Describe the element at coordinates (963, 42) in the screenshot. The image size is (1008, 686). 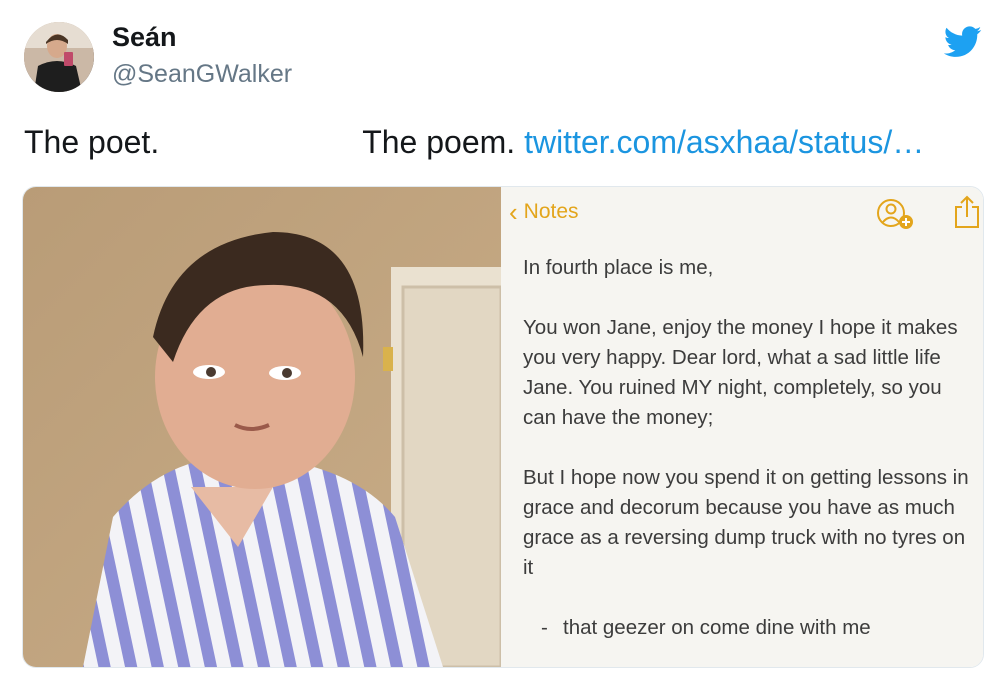
I see `twitter-bird-icon` at that location.